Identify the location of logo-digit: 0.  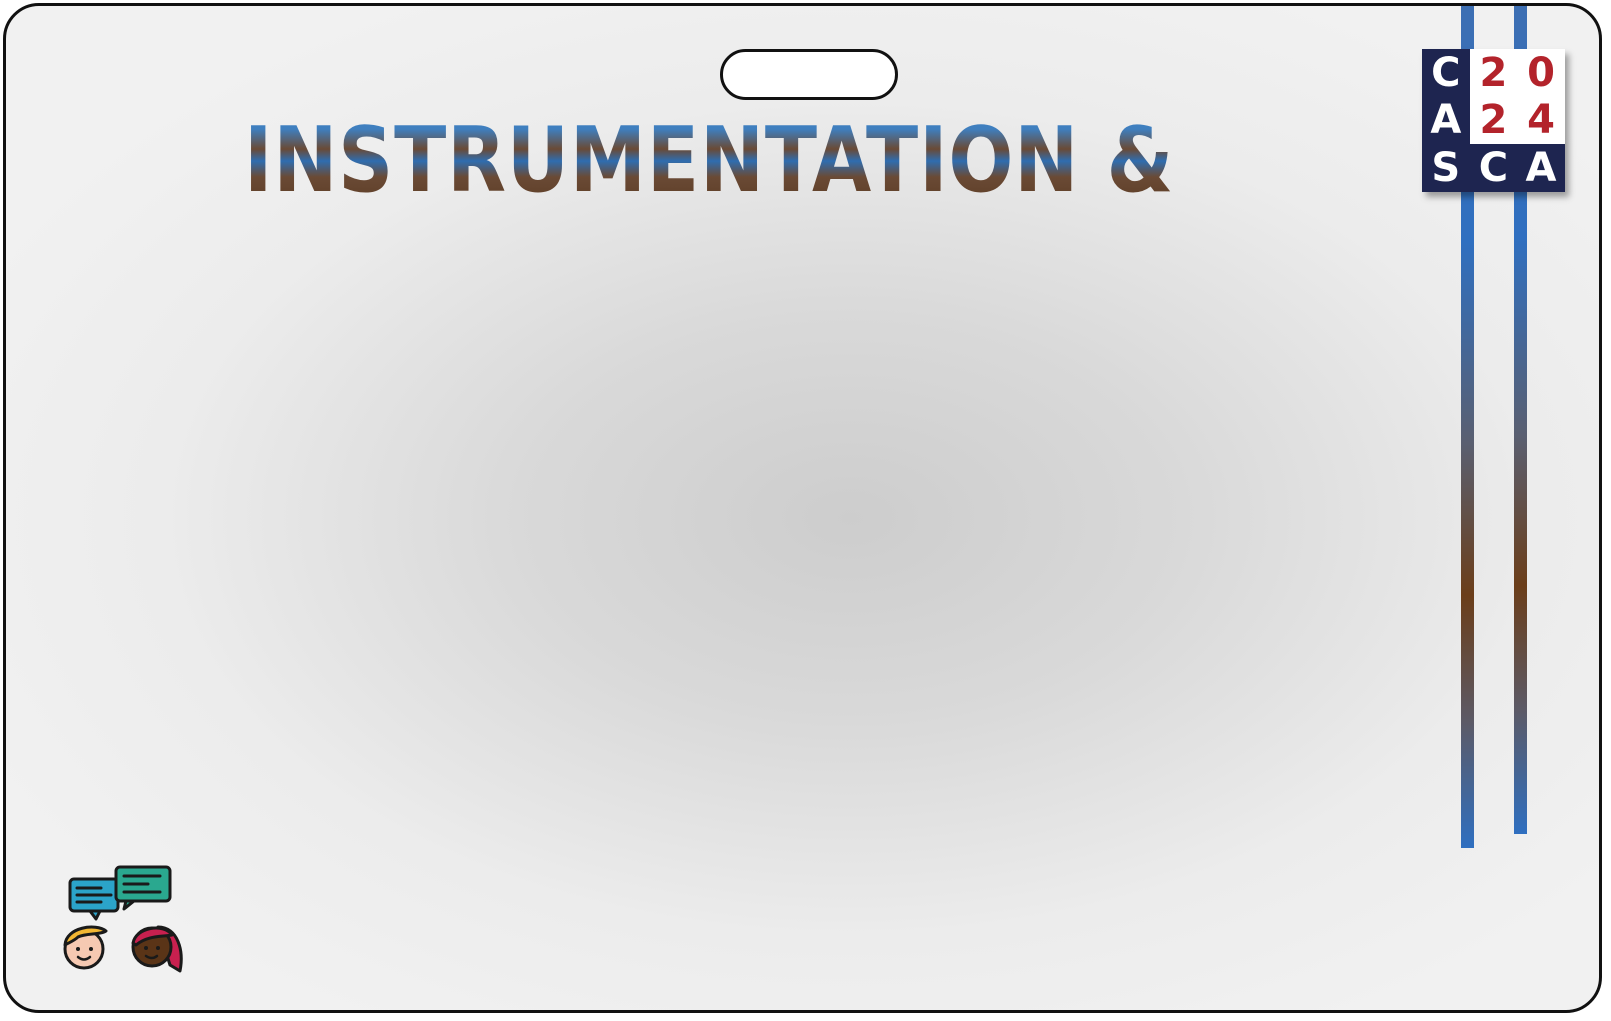
(1541, 73).